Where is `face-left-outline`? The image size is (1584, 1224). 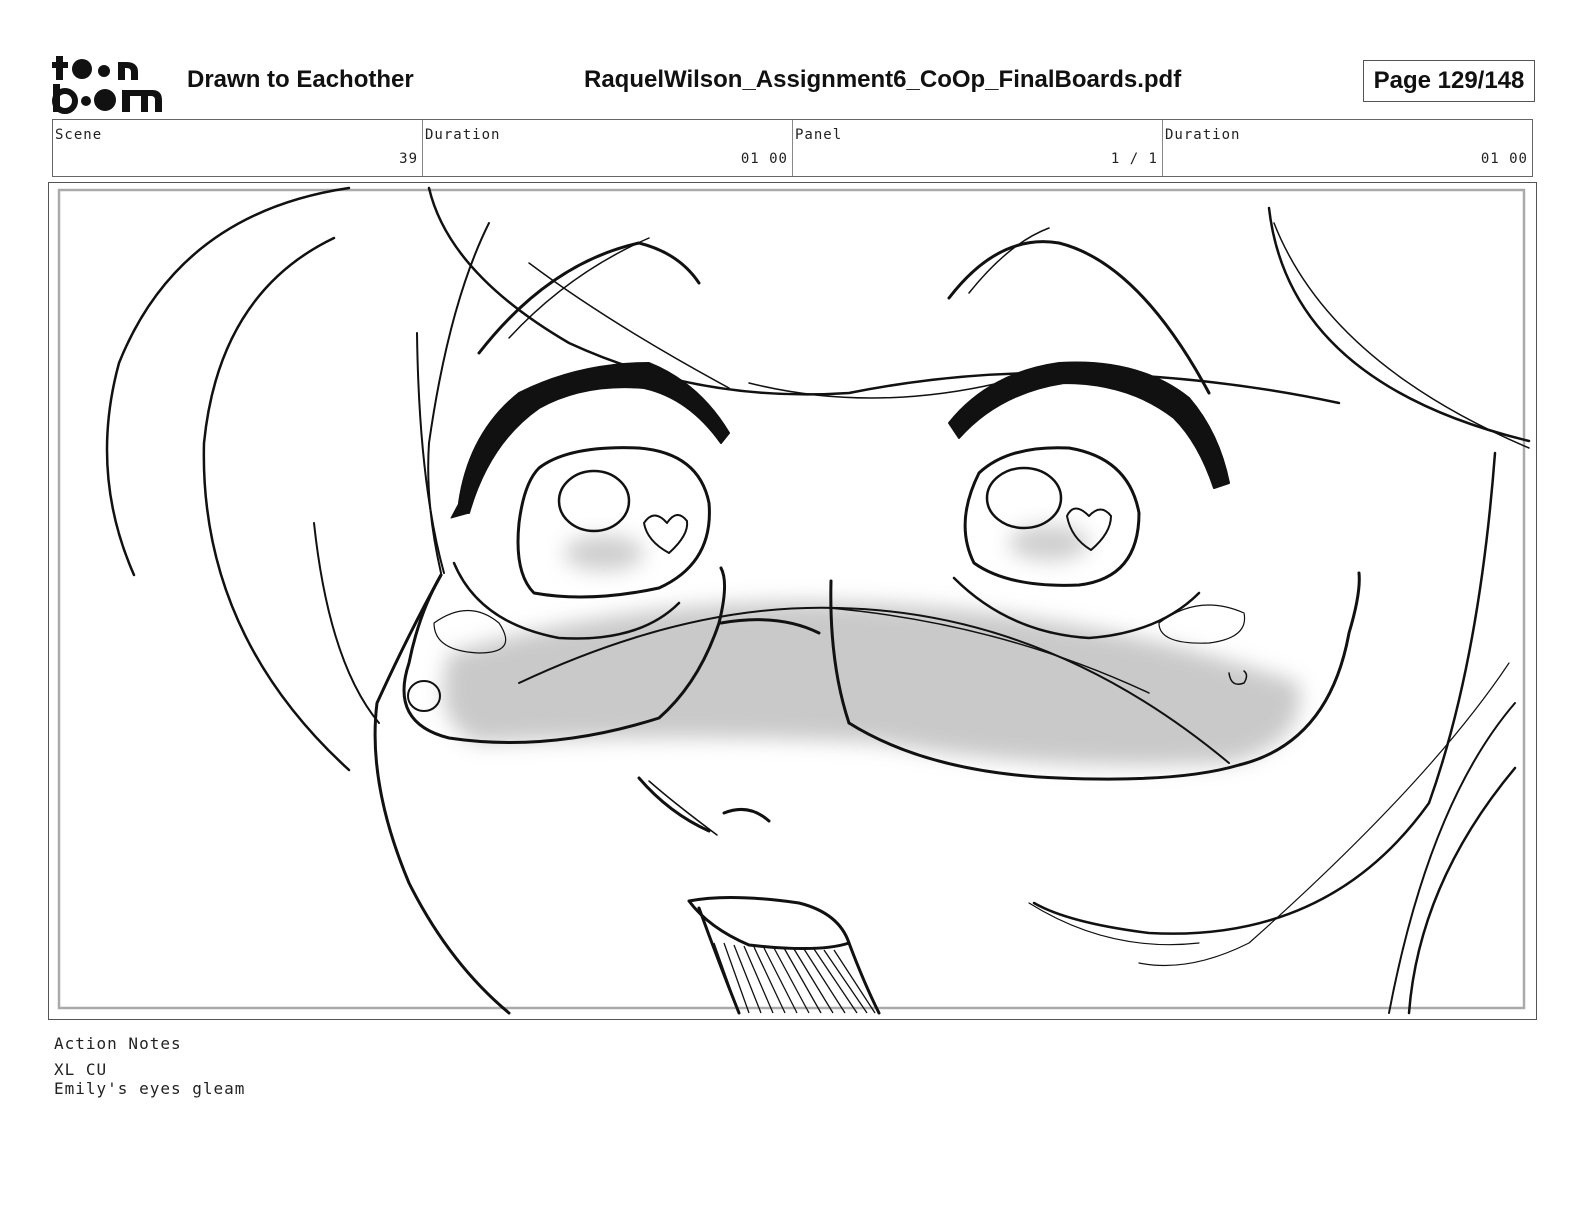 face-left-outline is located at coordinates (442, 794).